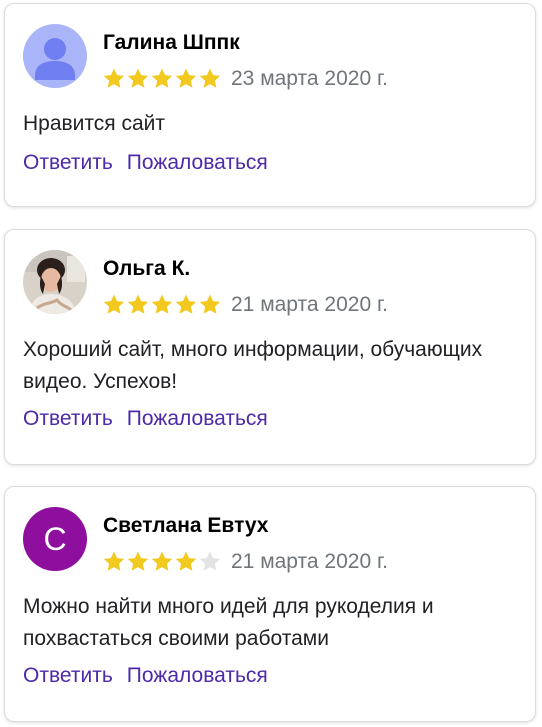 The image size is (542, 727). I want to click on star-empty-icon, so click(210, 561).